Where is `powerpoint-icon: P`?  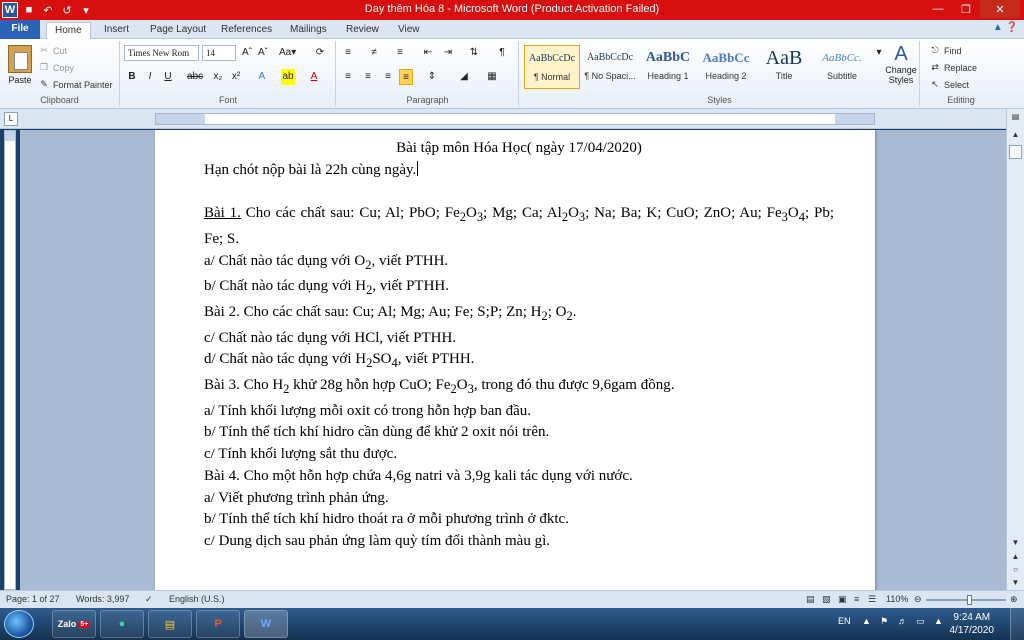 powerpoint-icon: P is located at coordinates (218, 624).